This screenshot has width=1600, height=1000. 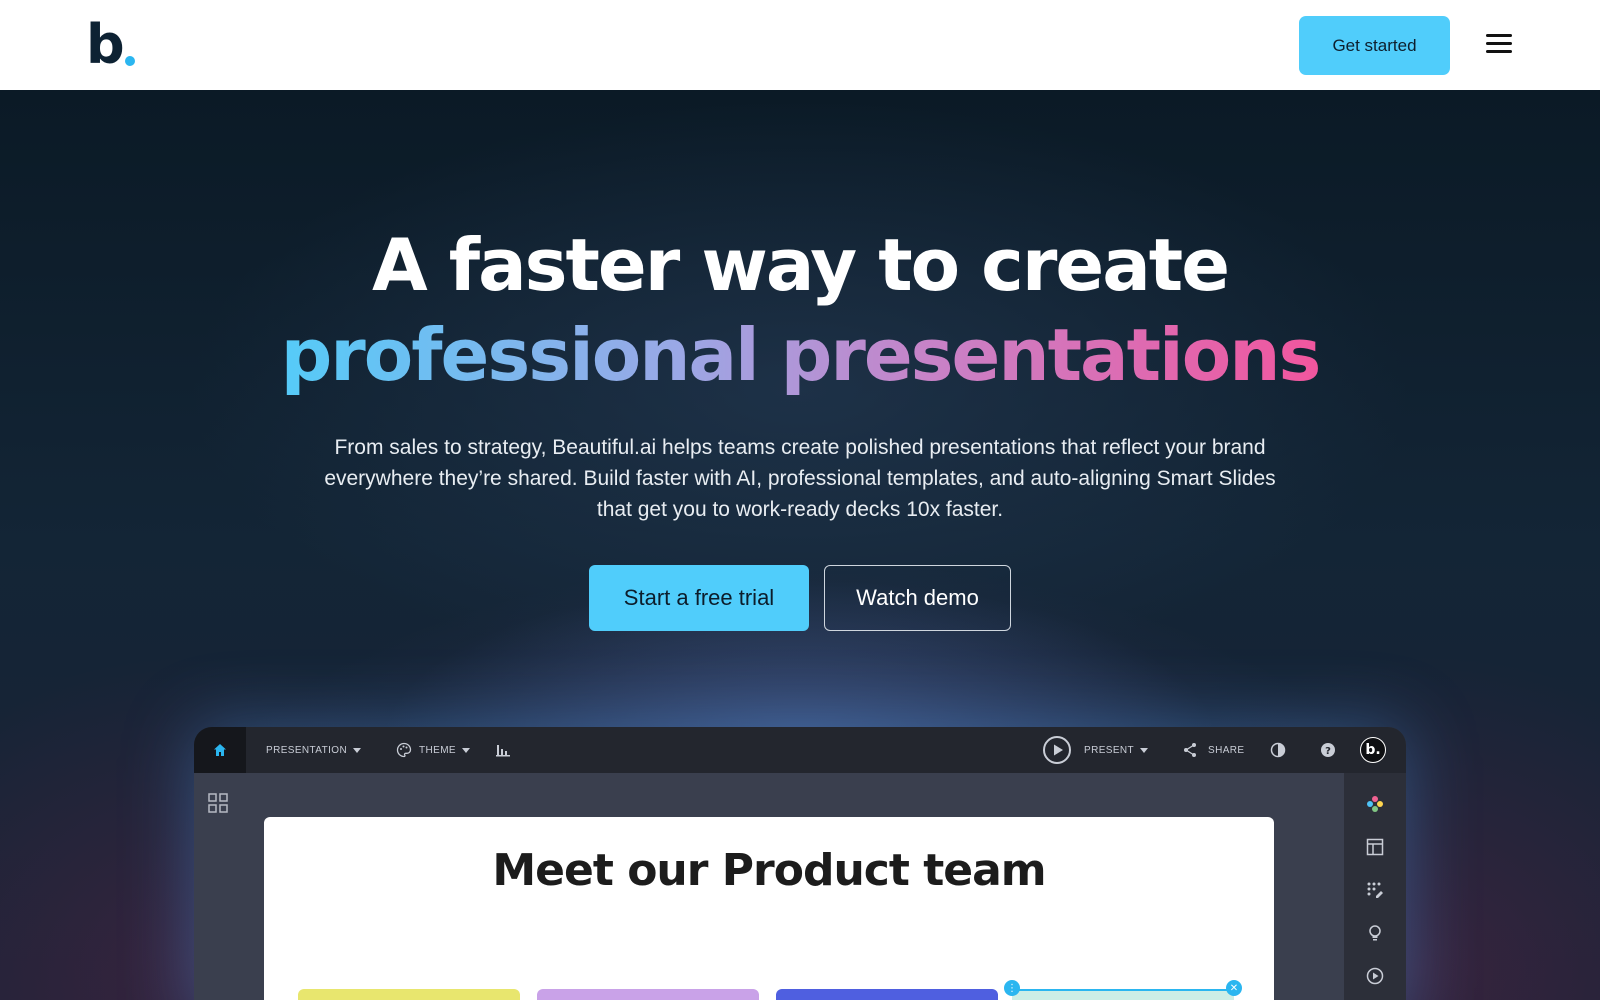 I want to click on top-nav: b Get started, so click(x=800, y=45).